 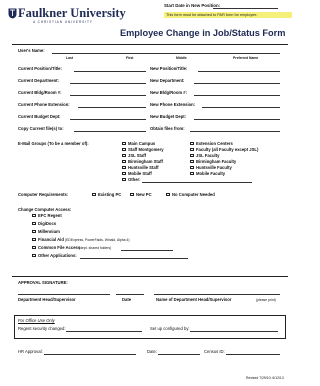 What do you see at coordinates (192, 167) in the screenshot?
I see `email-huntsville-faculty-checkbox` at bounding box center [192, 167].